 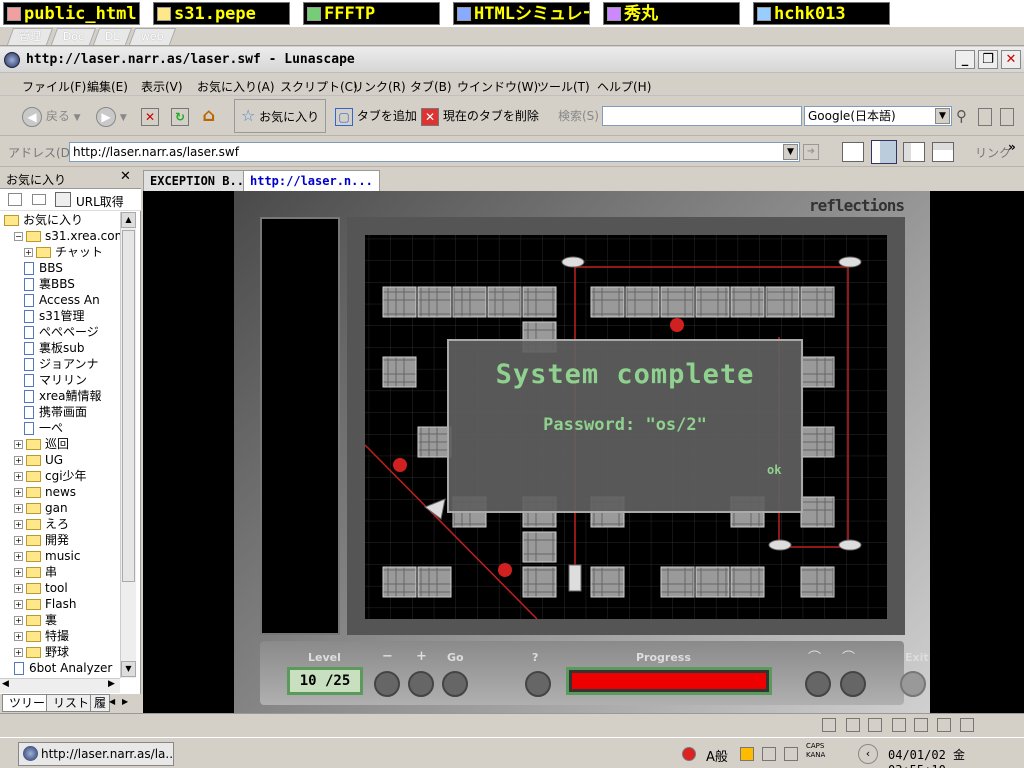 I want to click on close-tab-button: ✕ 現在のタブを削除, so click(x=480, y=116).